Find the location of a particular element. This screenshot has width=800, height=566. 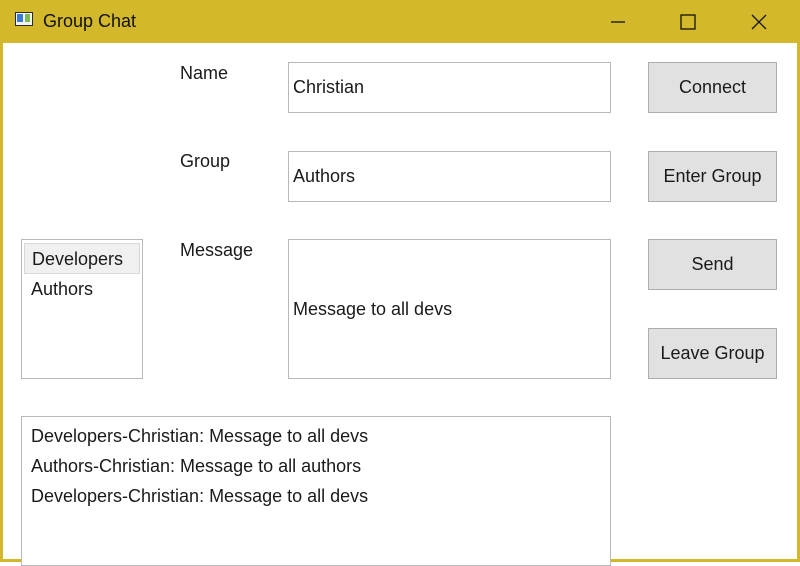

groups-listbox: Developers Authors is located at coordinates (82, 309).